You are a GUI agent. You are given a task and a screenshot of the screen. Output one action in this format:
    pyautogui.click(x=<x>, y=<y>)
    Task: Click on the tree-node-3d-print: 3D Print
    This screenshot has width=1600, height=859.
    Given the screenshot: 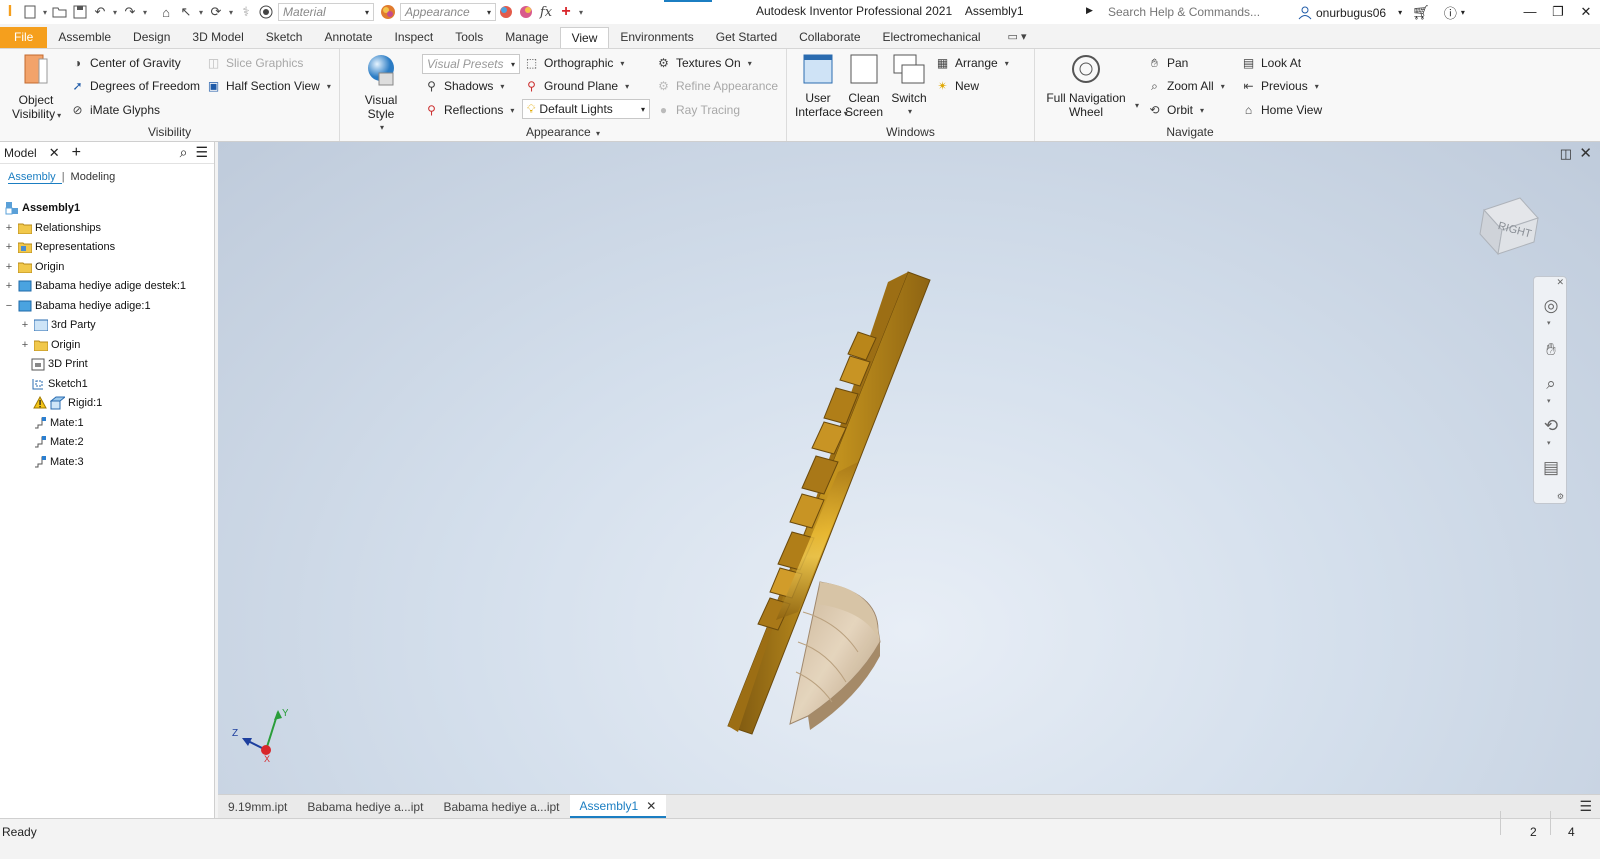 What is the action you would take?
    pyautogui.click(x=59, y=363)
    